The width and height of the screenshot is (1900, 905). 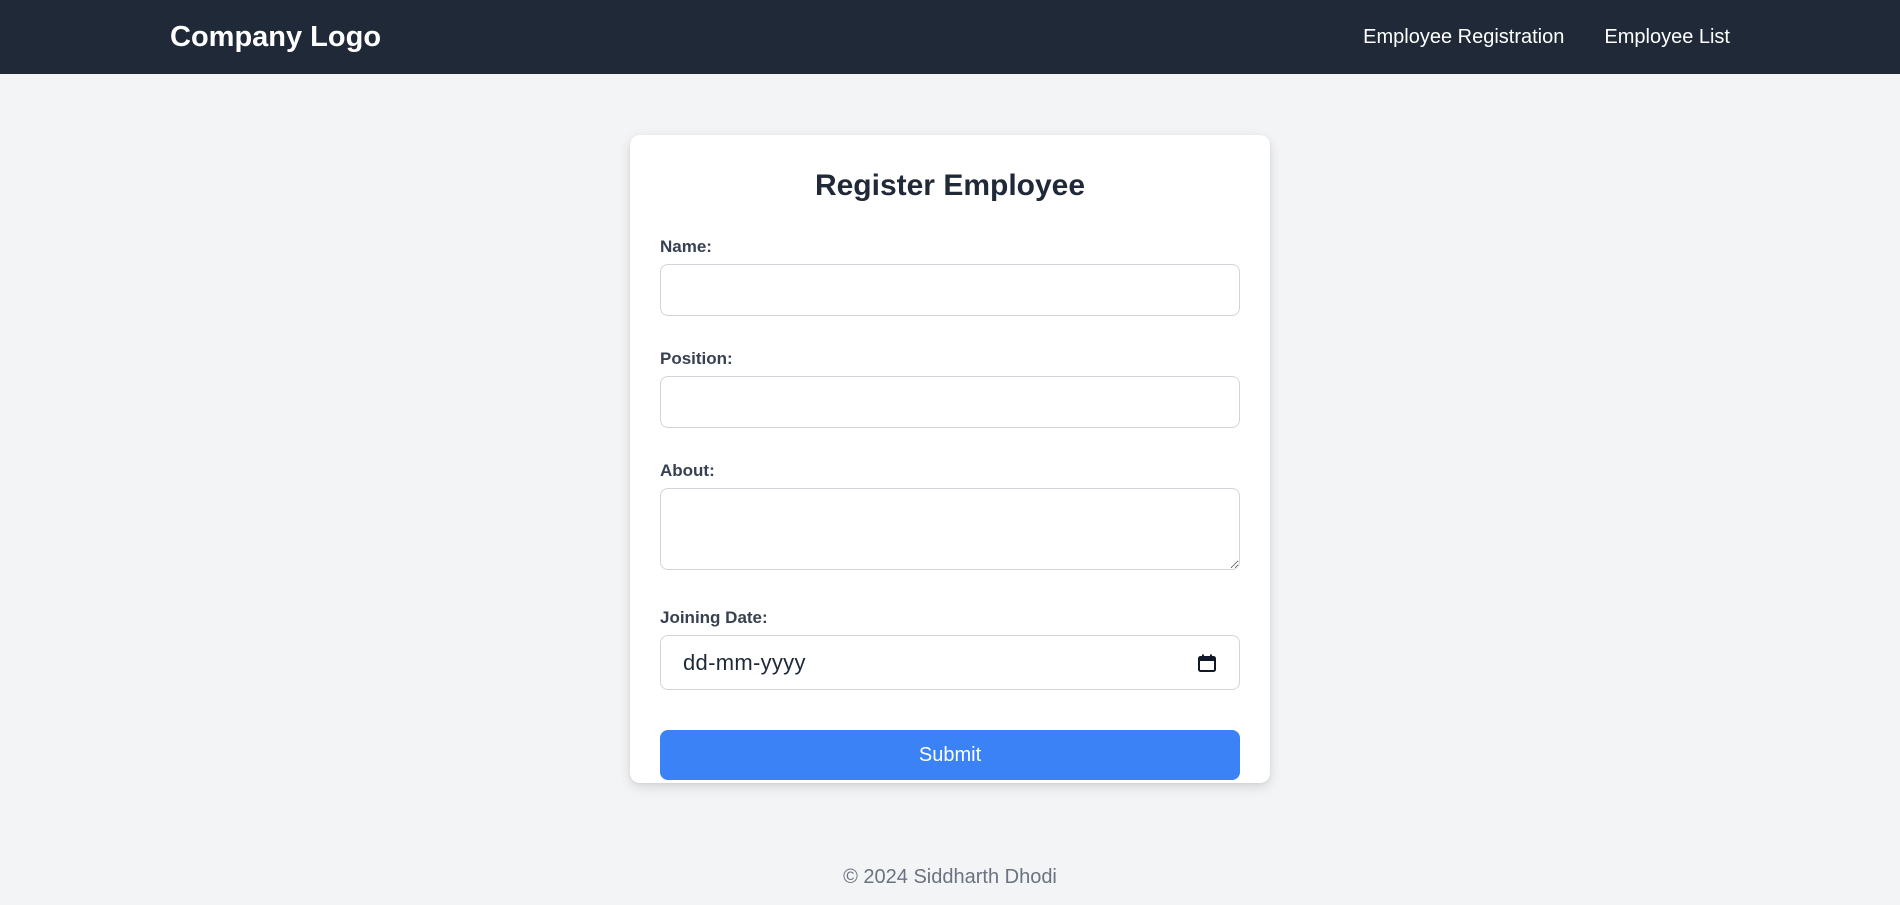 What do you see at coordinates (950, 290) in the screenshot?
I see `name-input` at bounding box center [950, 290].